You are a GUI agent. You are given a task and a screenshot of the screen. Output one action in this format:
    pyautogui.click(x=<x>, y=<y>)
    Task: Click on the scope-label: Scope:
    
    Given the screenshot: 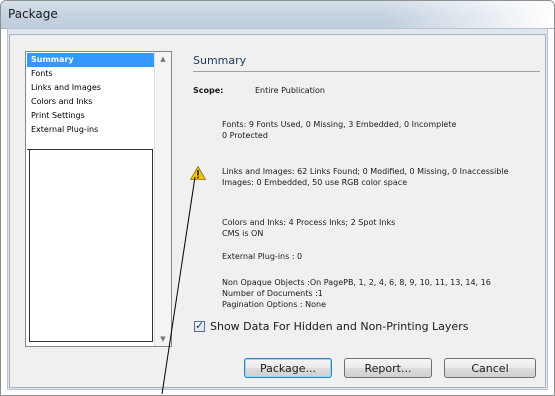 What is the action you would take?
    pyautogui.click(x=208, y=90)
    